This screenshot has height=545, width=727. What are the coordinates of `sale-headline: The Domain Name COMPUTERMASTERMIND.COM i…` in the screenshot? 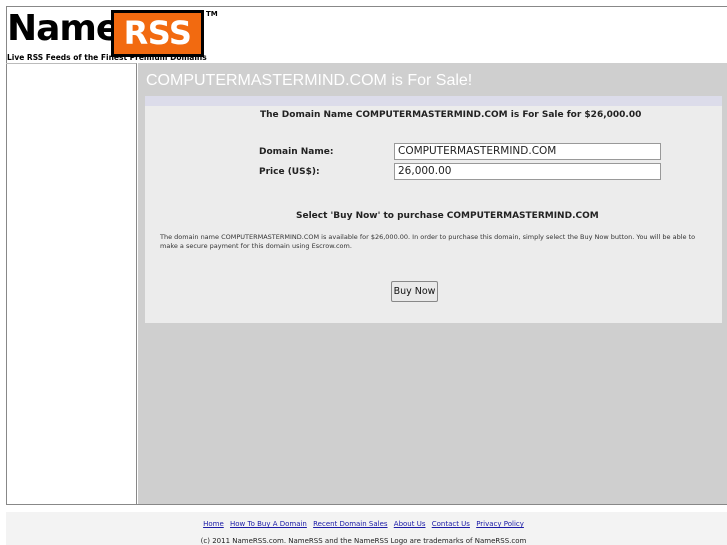 It's located at (451, 115).